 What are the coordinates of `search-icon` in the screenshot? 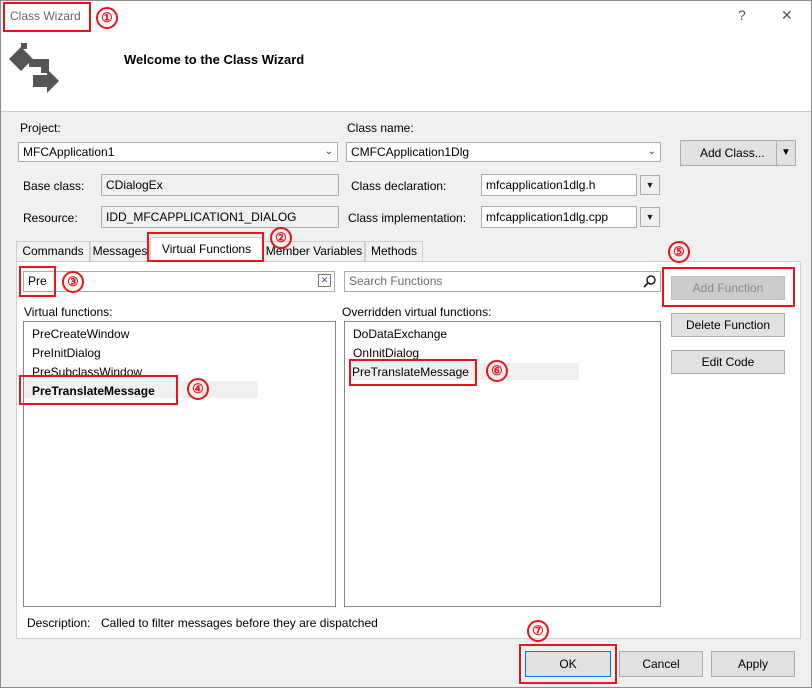 It's located at (650, 281).